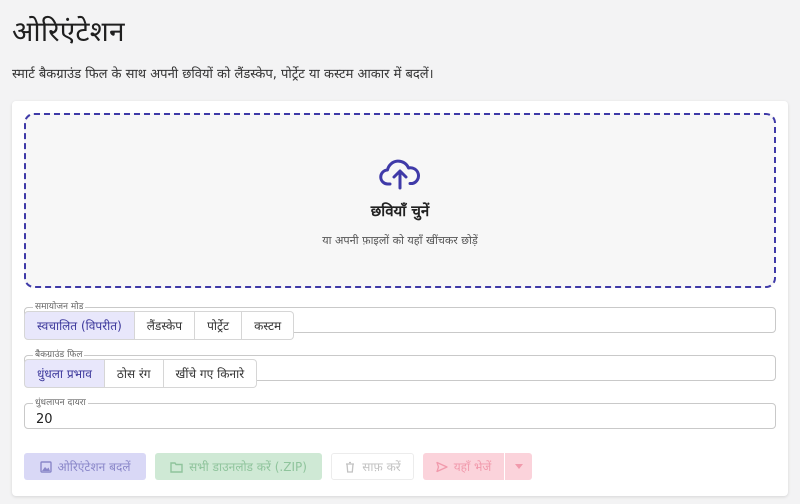 The width and height of the screenshot is (800, 504). I want to click on clear-button: साफ़ करें, so click(372, 466).